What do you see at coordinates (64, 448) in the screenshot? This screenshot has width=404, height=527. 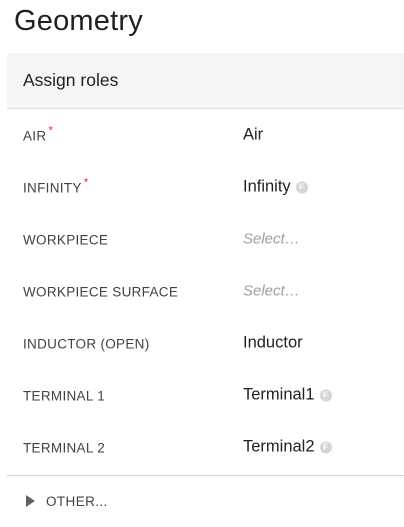 I see `role-label: TERMINAL 2` at bounding box center [64, 448].